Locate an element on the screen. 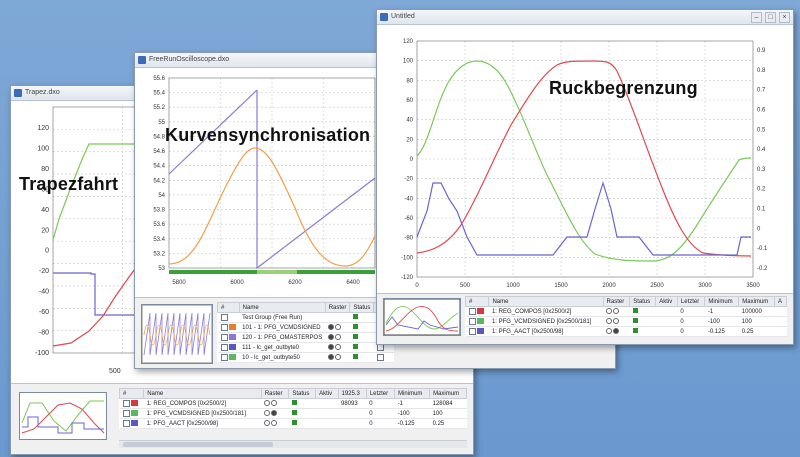 The height and width of the screenshot is (457, 800). y-tick-label: 54.2 is located at coordinates (159, 181).